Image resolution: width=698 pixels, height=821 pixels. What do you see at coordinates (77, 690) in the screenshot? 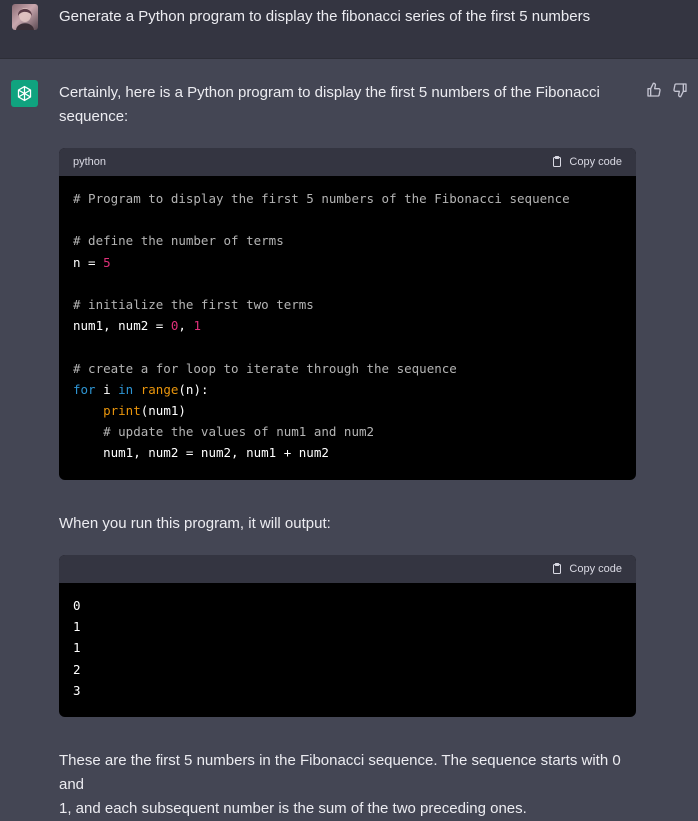
I see `output-line: 3` at bounding box center [77, 690].